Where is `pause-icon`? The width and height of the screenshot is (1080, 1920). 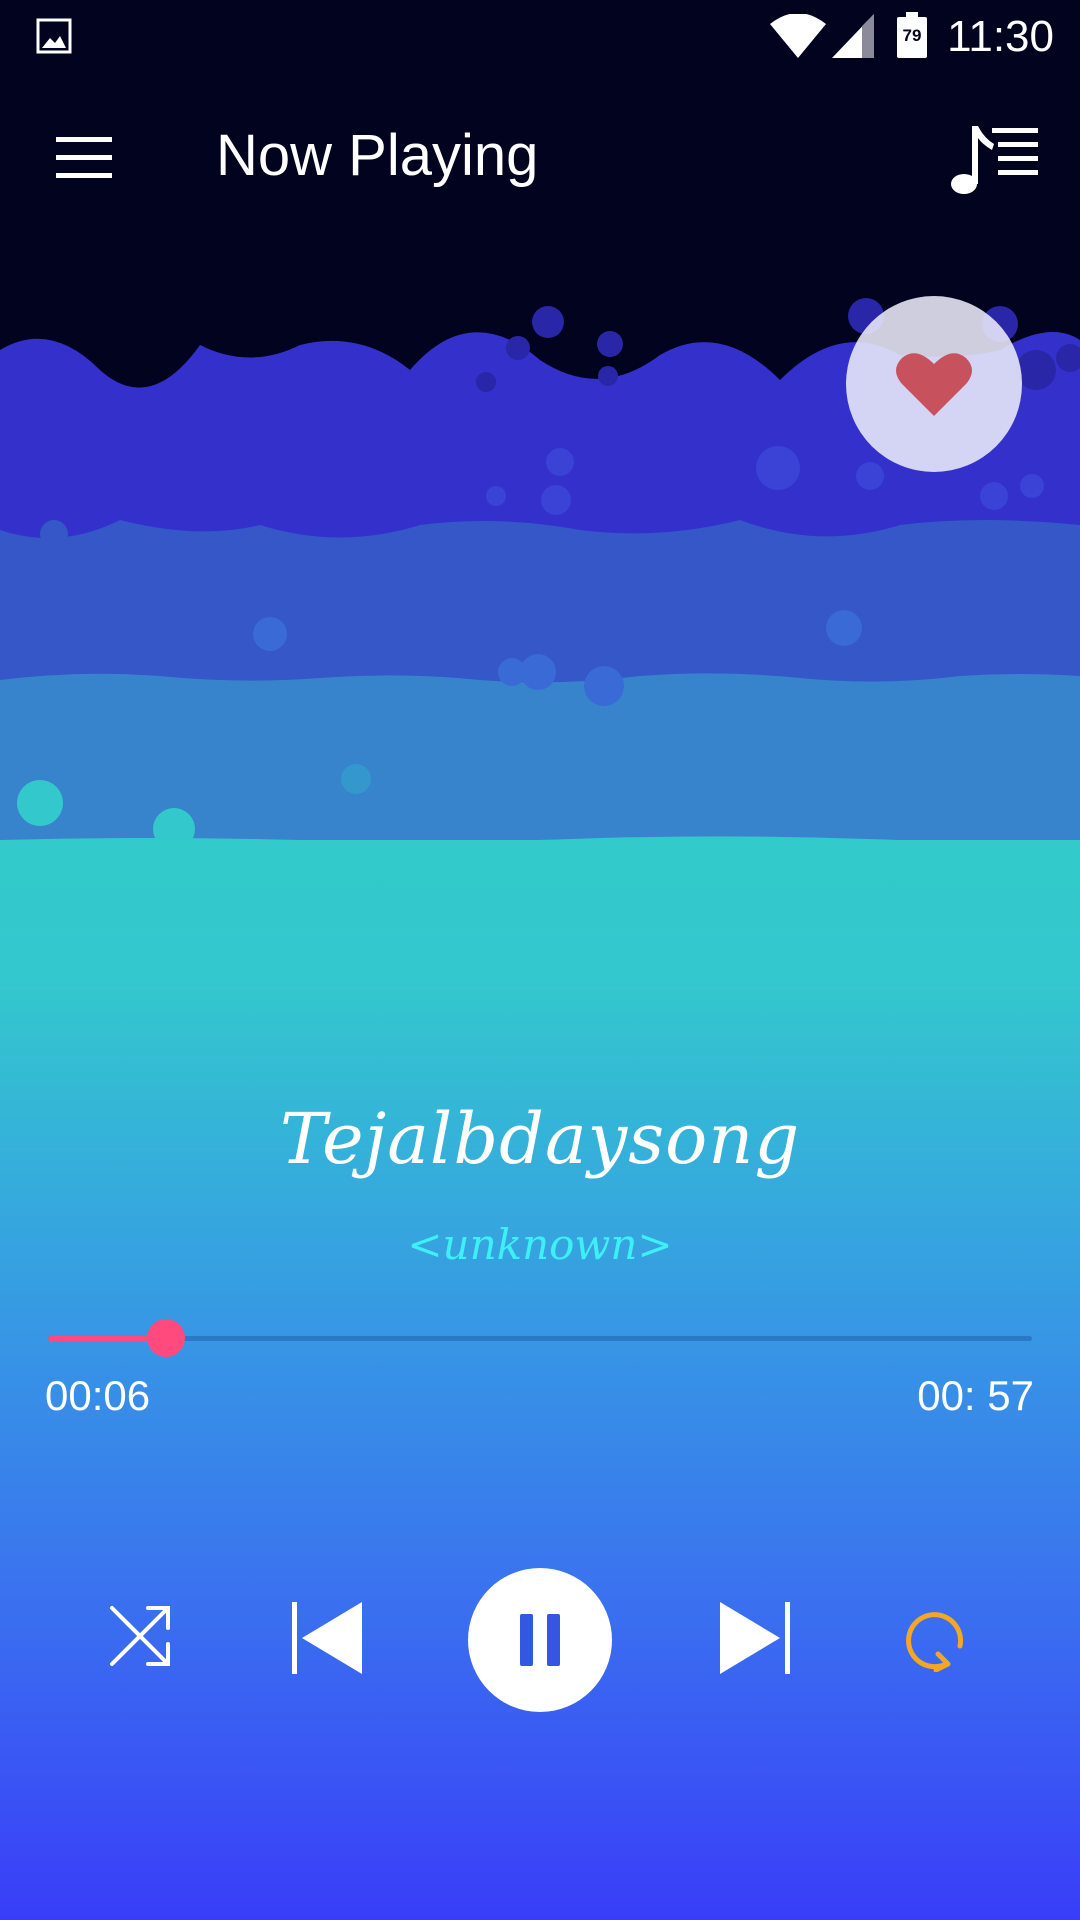
pause-icon is located at coordinates (540, 1640).